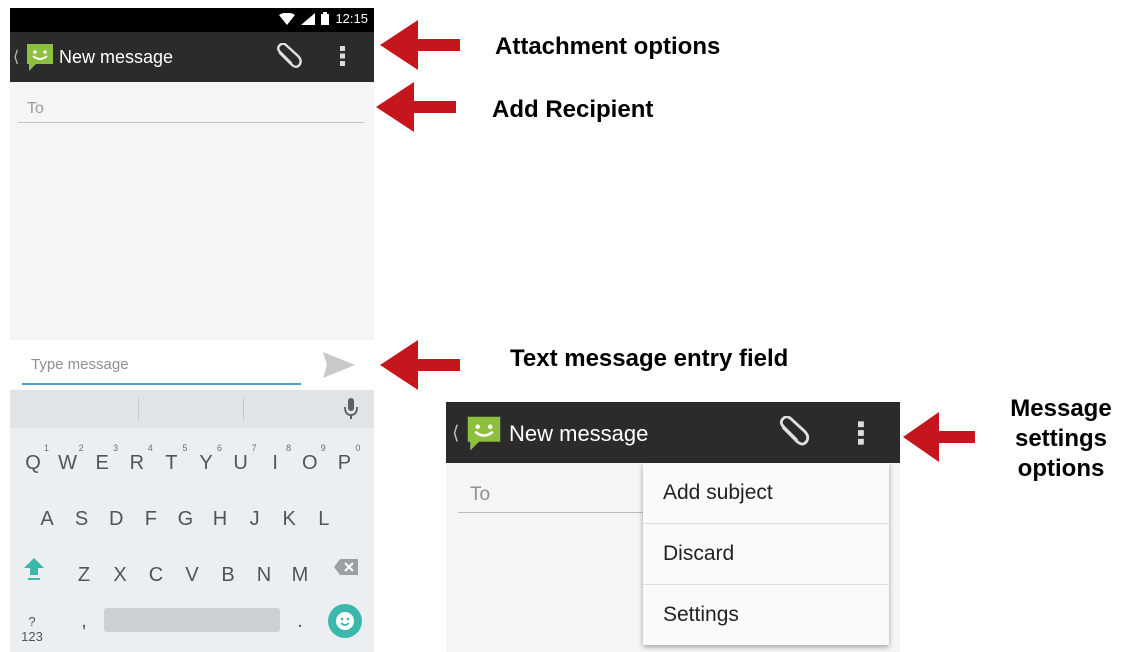  What do you see at coordinates (339, 367) in the screenshot?
I see `send-icon` at bounding box center [339, 367].